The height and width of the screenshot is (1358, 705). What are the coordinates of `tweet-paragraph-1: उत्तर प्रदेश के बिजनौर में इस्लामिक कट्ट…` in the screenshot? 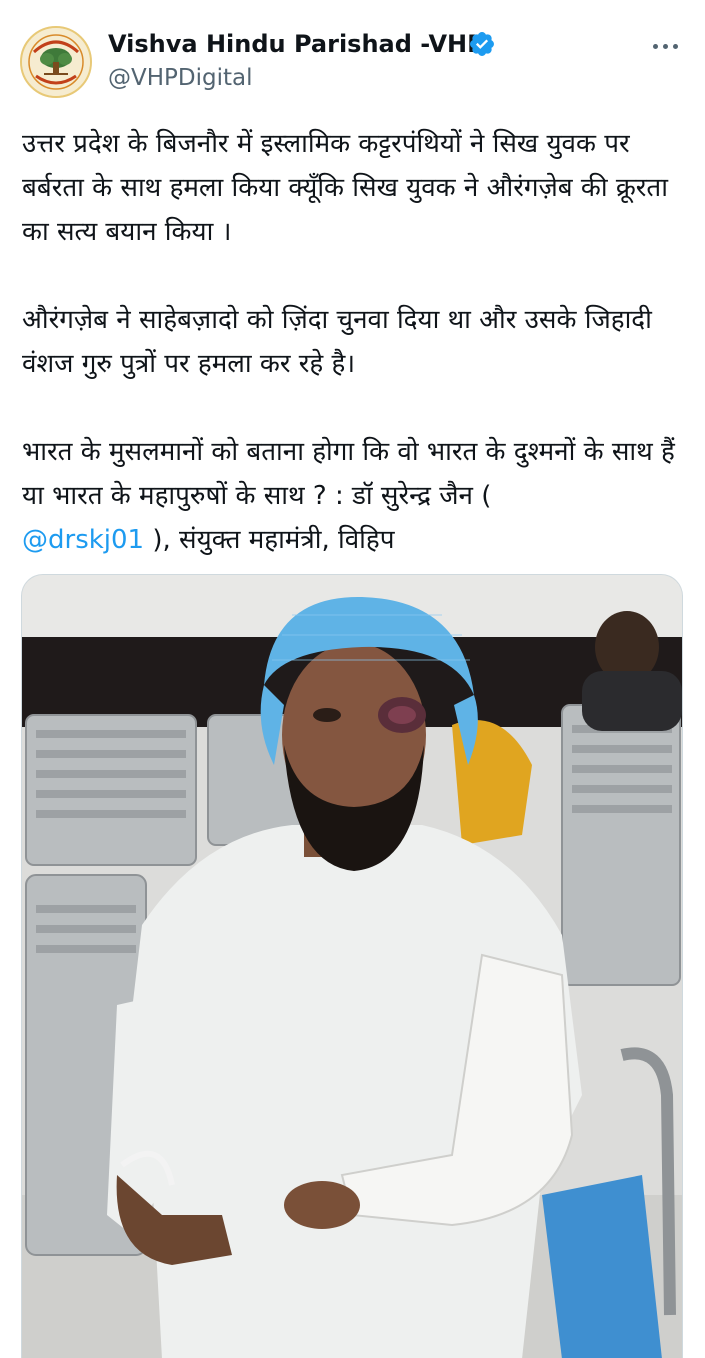 It's located at (345, 188).